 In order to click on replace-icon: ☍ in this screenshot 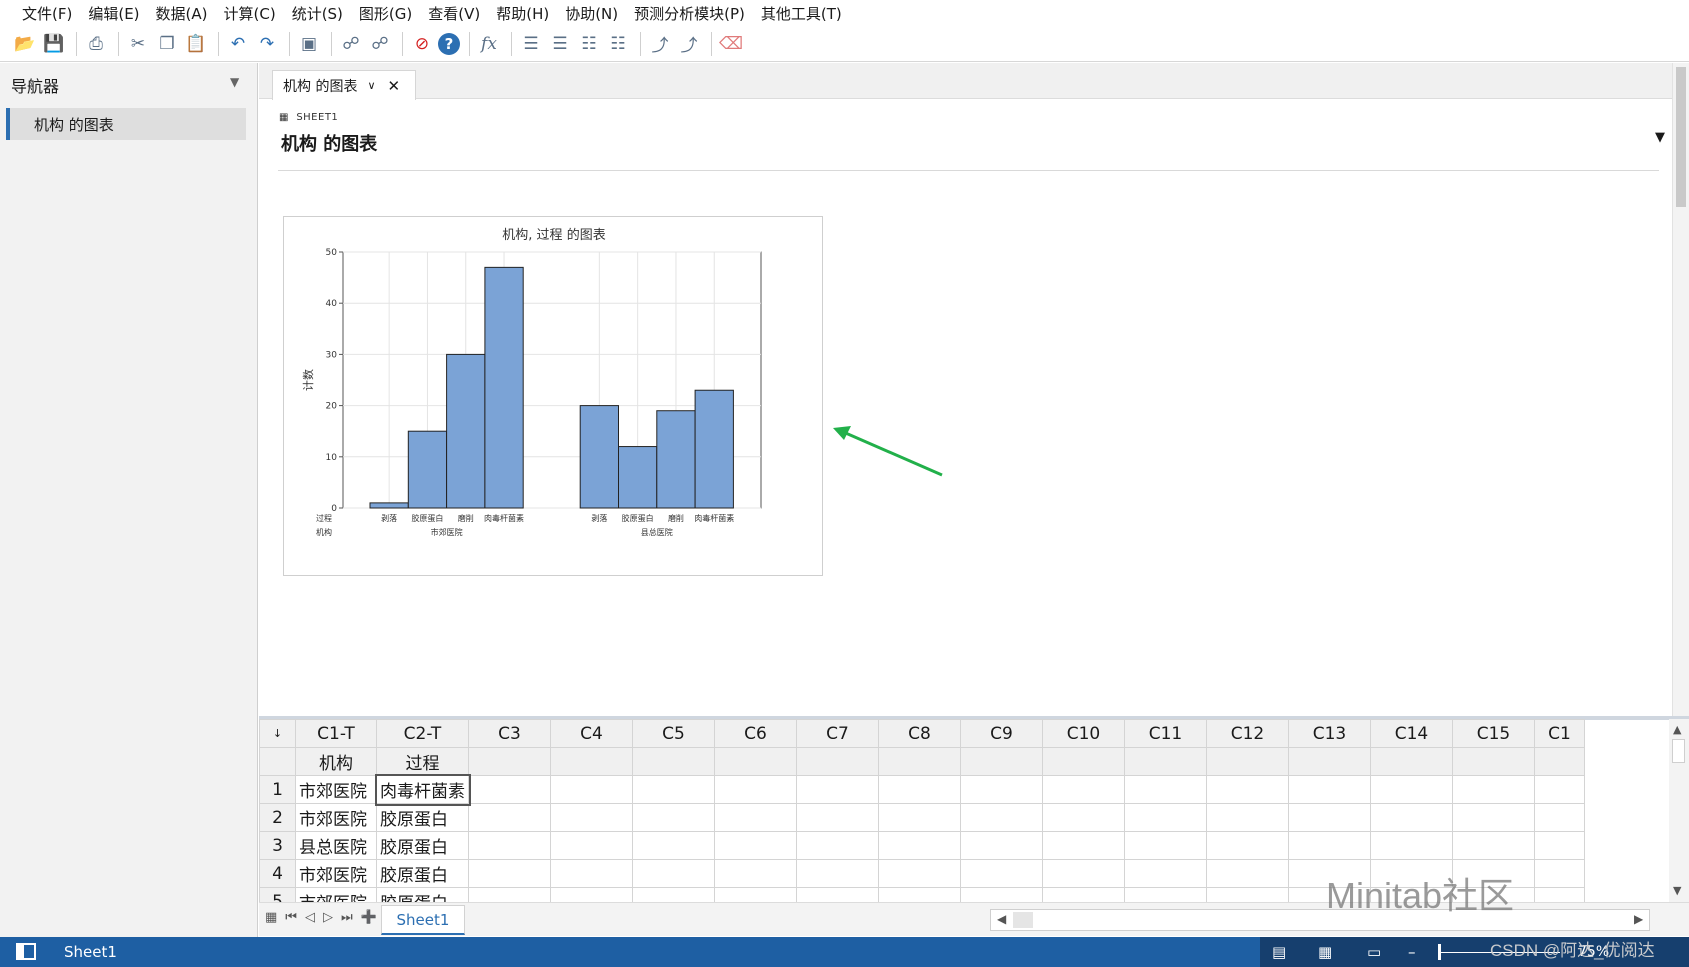, I will do `click(380, 44)`.